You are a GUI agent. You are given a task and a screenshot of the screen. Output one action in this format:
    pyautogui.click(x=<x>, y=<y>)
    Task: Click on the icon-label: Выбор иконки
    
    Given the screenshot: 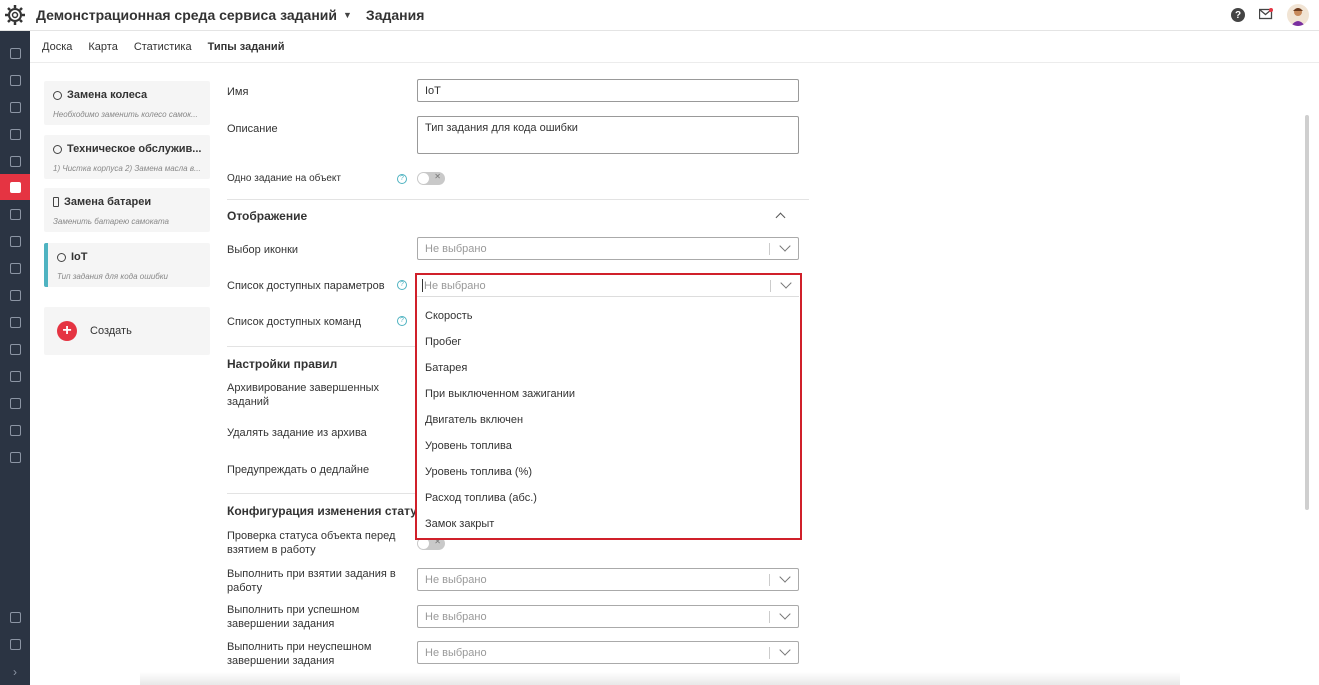 What is the action you would take?
    pyautogui.click(x=263, y=250)
    